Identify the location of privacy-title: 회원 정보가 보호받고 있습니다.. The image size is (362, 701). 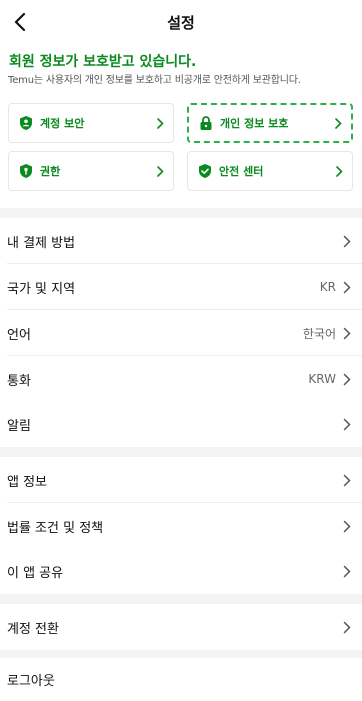
(103, 62).